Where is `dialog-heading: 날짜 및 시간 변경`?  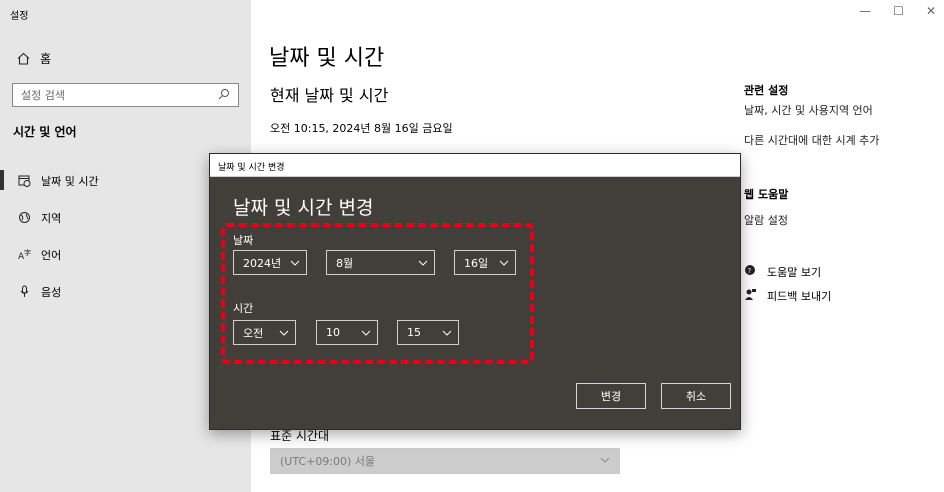 dialog-heading: 날짜 및 시간 변경 is located at coordinates (303, 208).